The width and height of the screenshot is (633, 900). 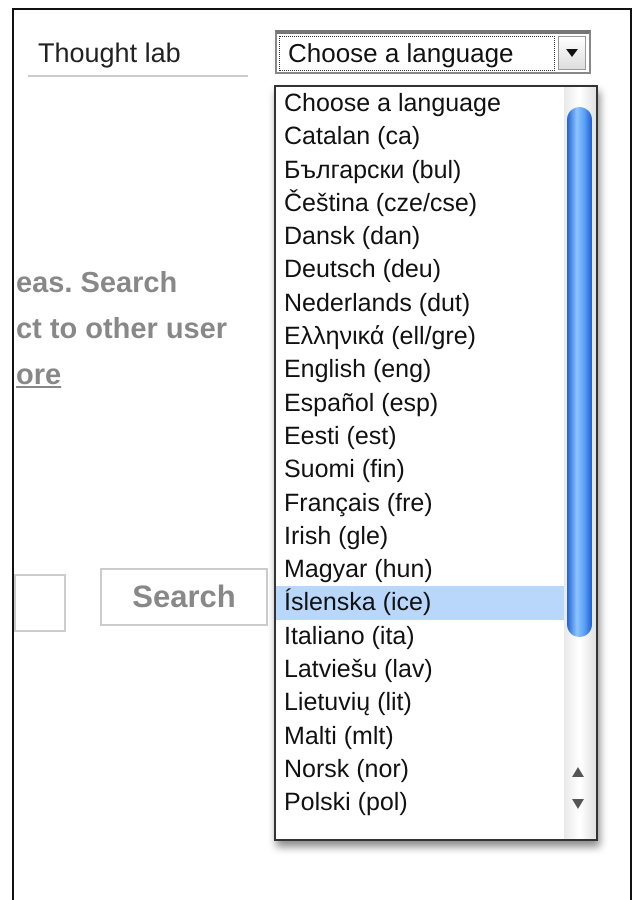 I want to click on language-option: Italiano (ita), so click(x=420, y=637).